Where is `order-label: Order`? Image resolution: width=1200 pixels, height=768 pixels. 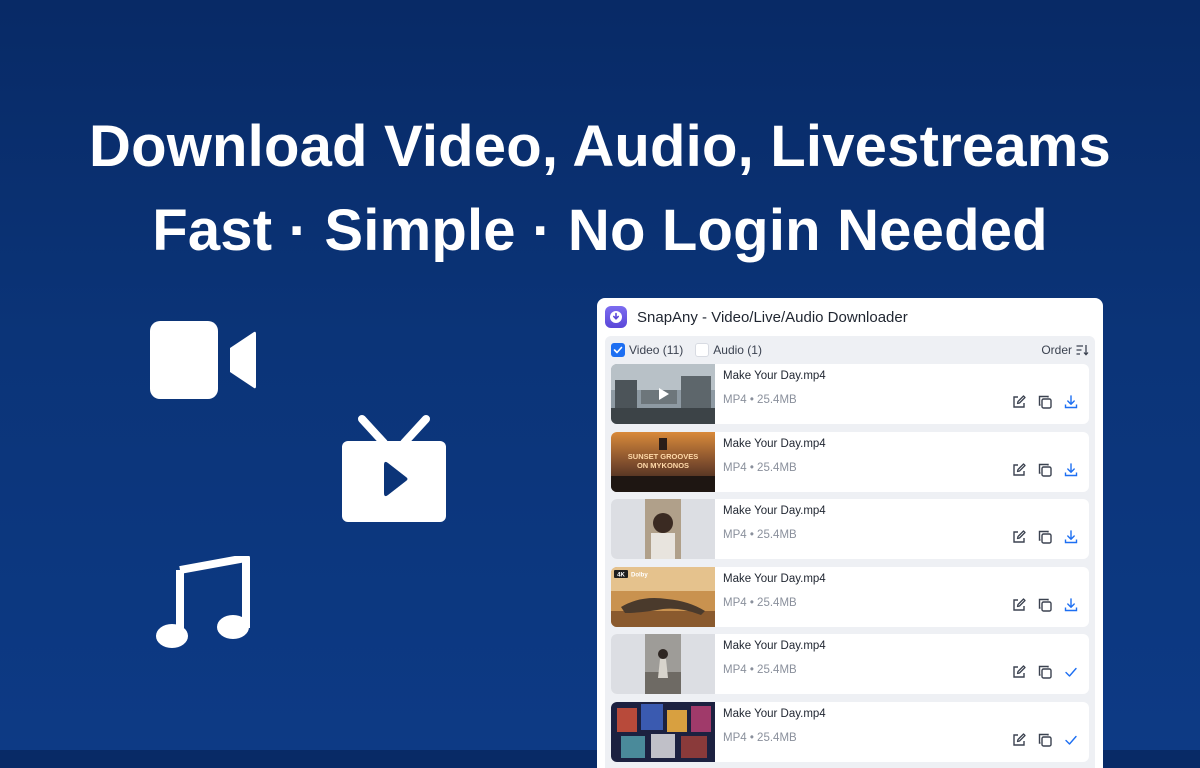
order-label: Order is located at coordinates (1056, 350).